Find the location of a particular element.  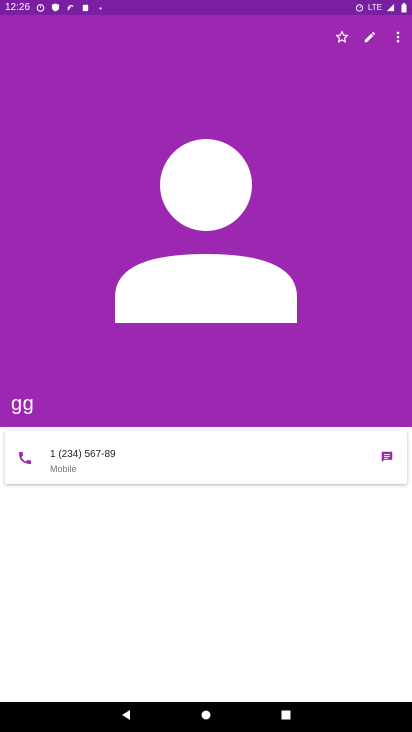

recents-icon is located at coordinates (286, 717).